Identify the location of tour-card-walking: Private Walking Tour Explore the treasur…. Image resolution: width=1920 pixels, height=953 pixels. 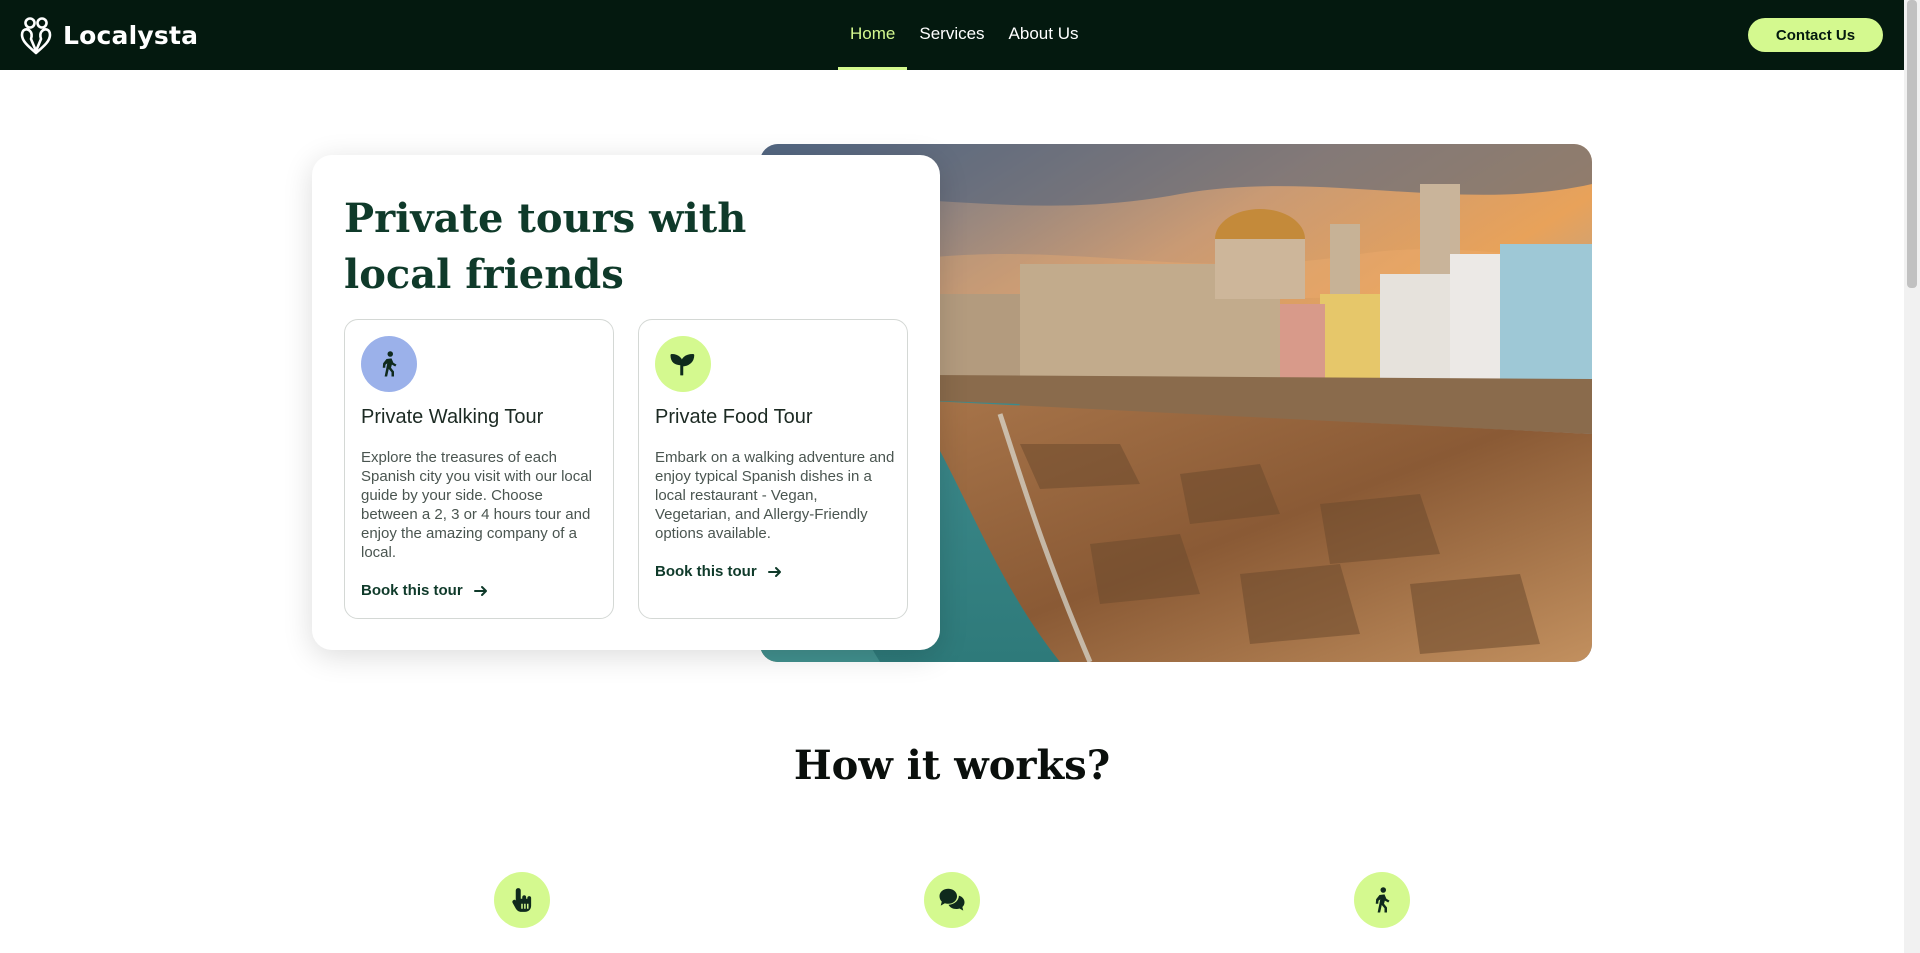
(479, 469).